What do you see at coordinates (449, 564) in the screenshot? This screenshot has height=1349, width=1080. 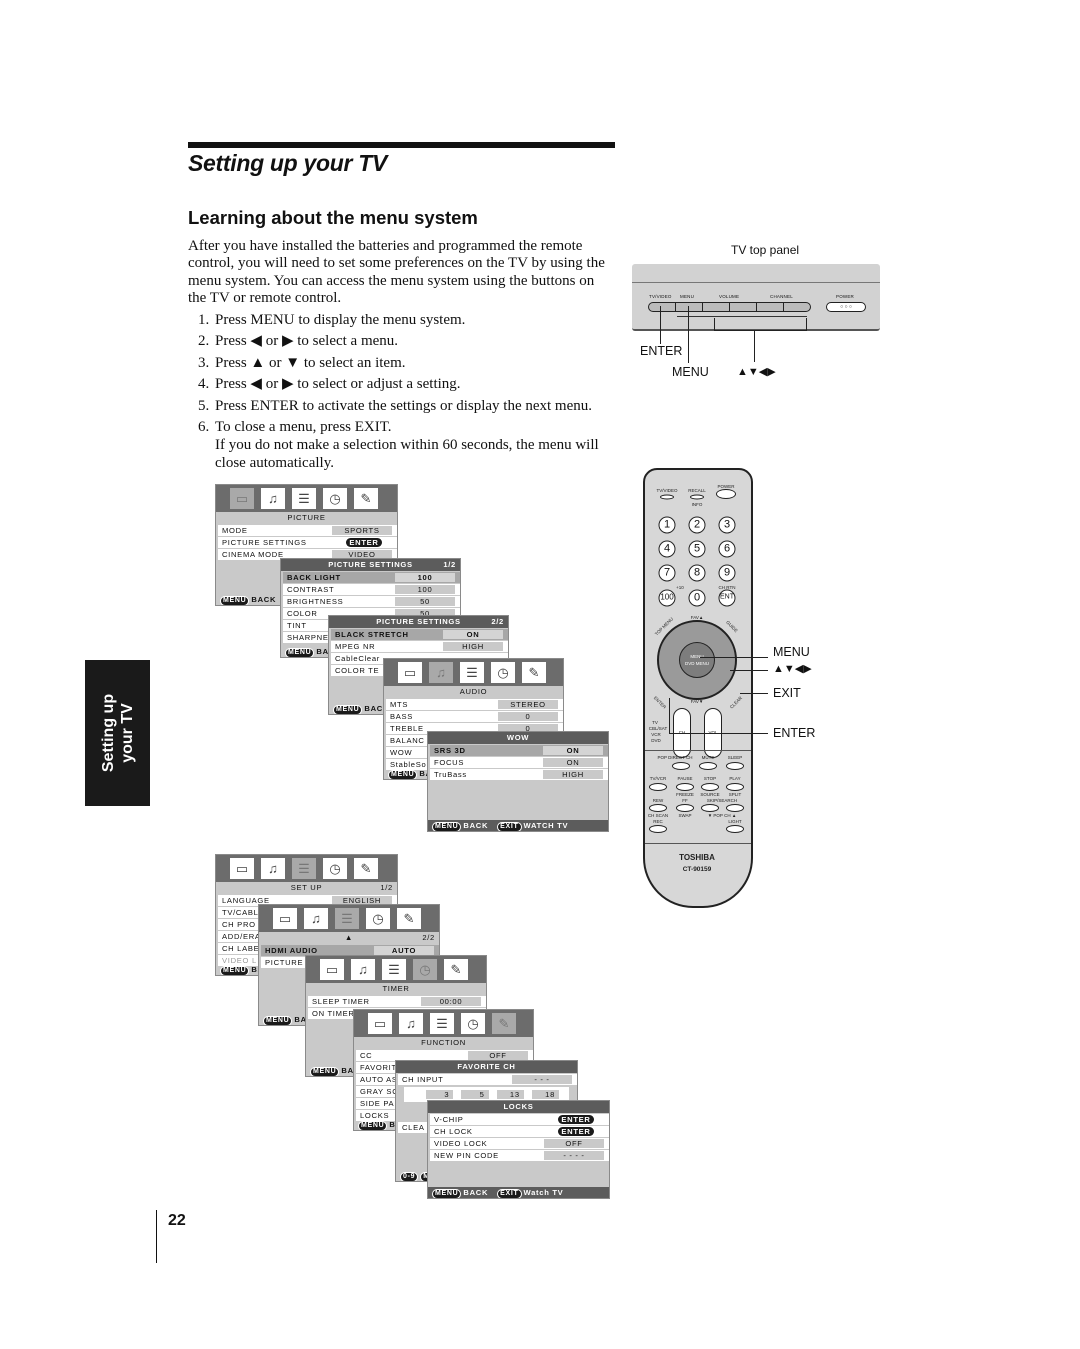 I see `menu-page-indicator: 1/2` at bounding box center [449, 564].